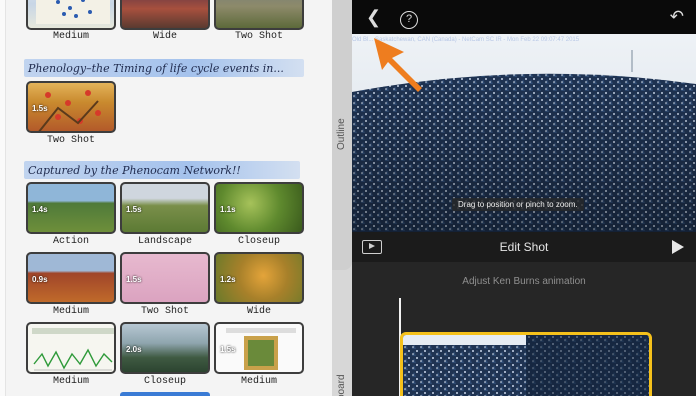  I want to click on timeline-clip, so click(526, 364).